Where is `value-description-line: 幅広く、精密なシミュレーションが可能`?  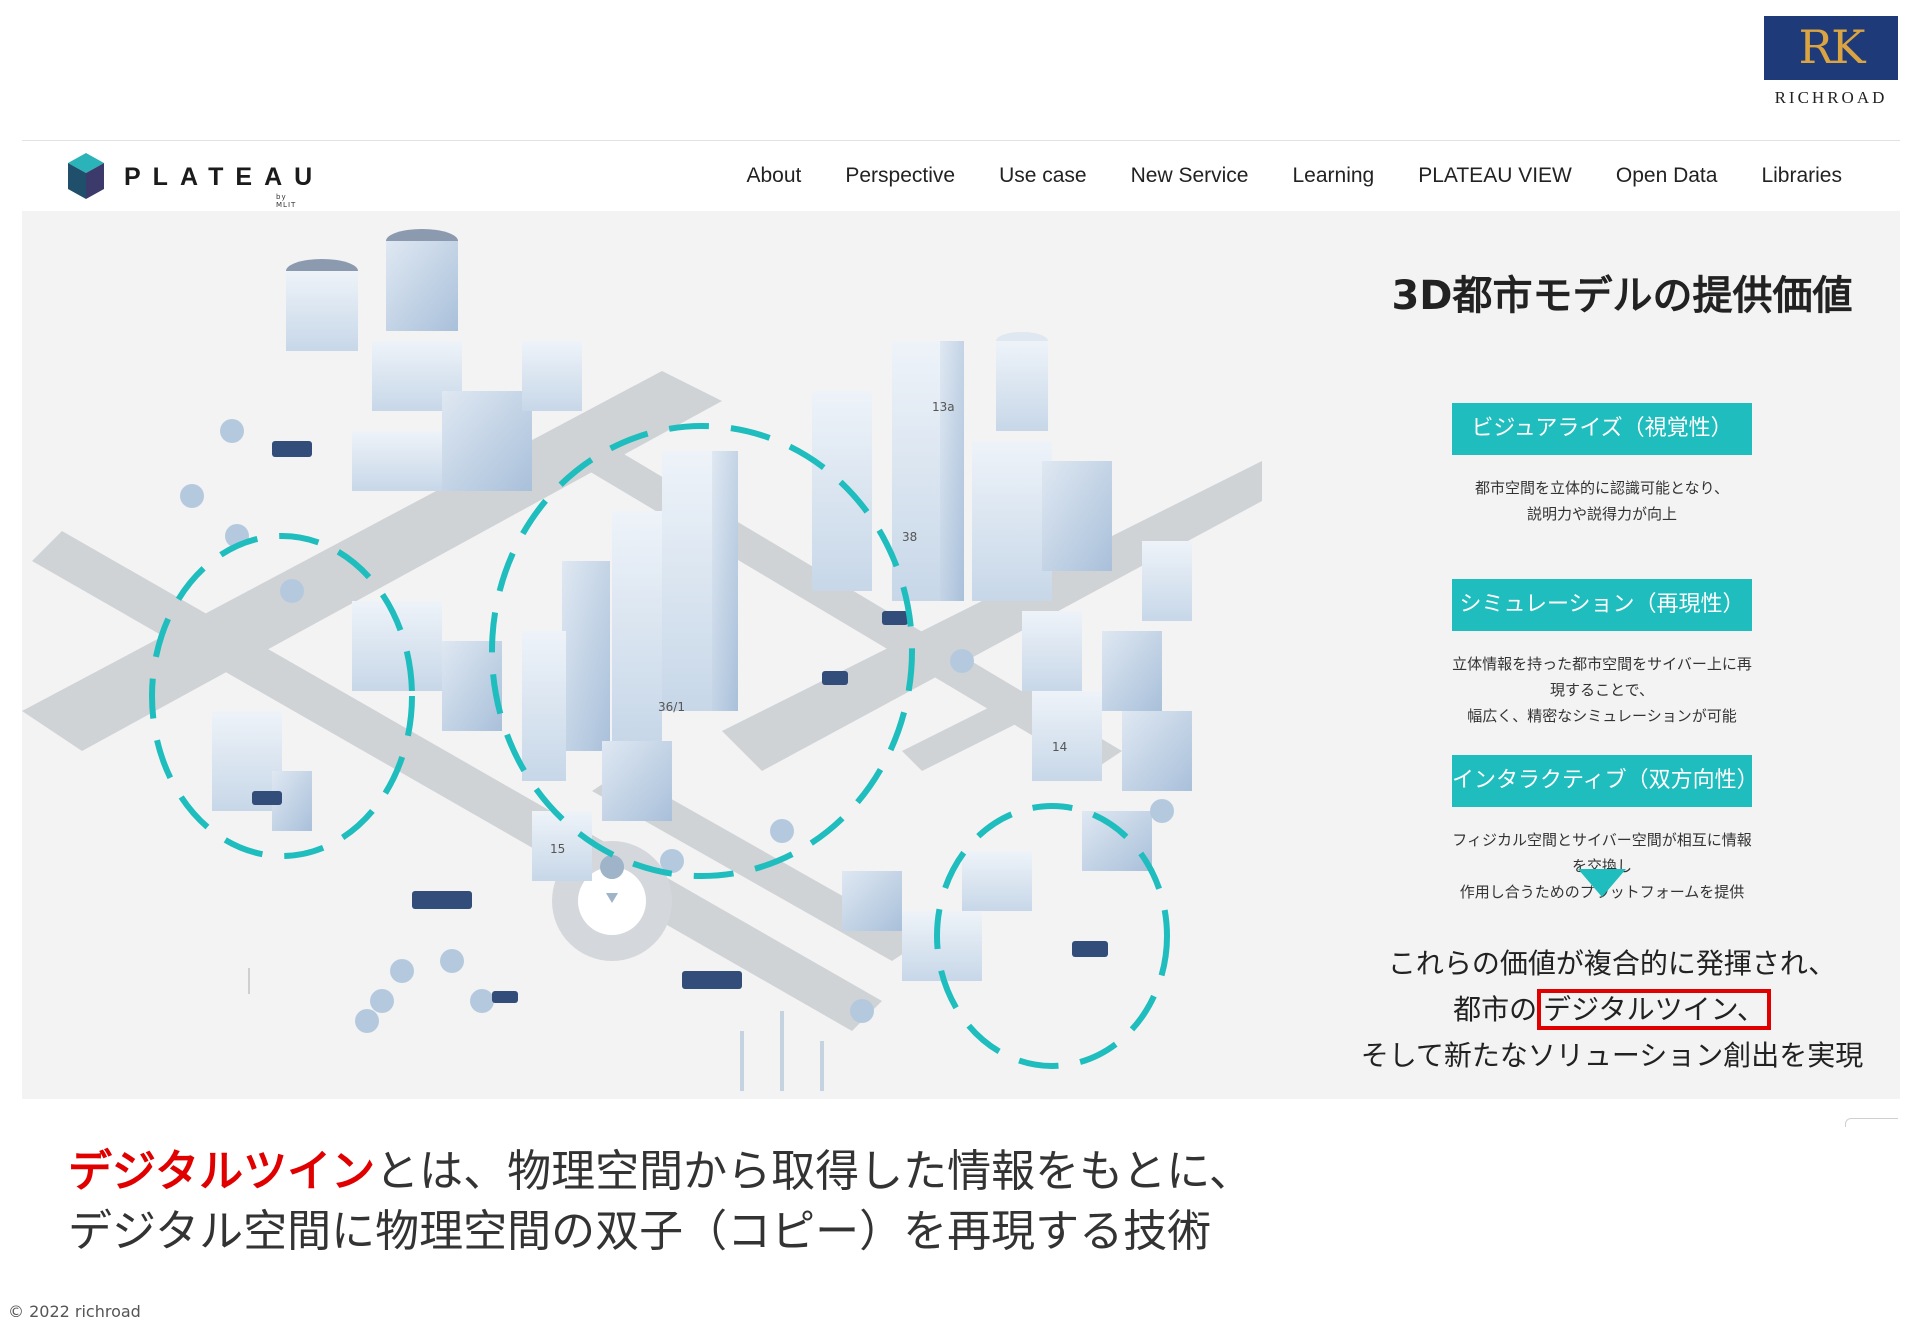
value-description-line: 幅広く、精密なシミュレーションが可能 is located at coordinates (1602, 716).